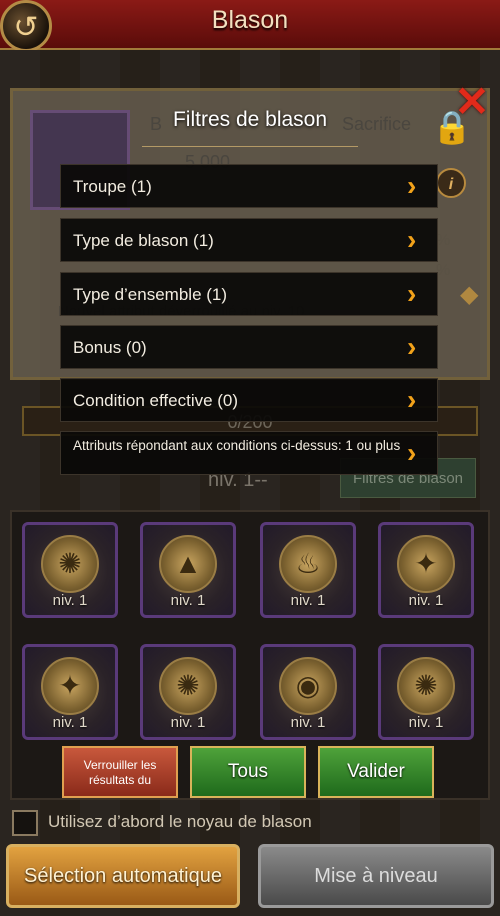  I want to click on filter-row-label: Condition effective (0), so click(156, 400).